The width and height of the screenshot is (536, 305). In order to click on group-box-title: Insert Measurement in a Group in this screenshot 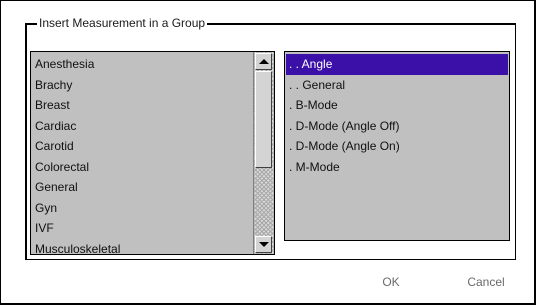, I will do `click(122, 23)`.